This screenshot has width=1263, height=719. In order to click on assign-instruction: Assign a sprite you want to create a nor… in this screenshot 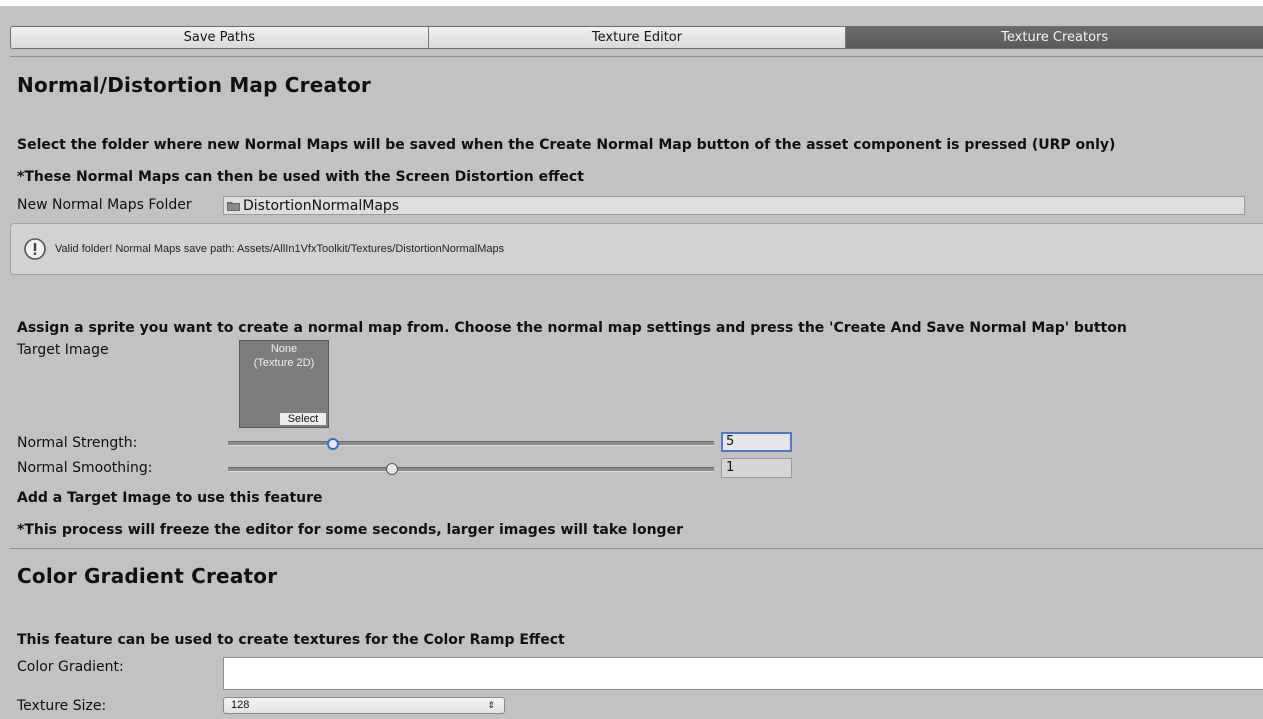, I will do `click(572, 328)`.